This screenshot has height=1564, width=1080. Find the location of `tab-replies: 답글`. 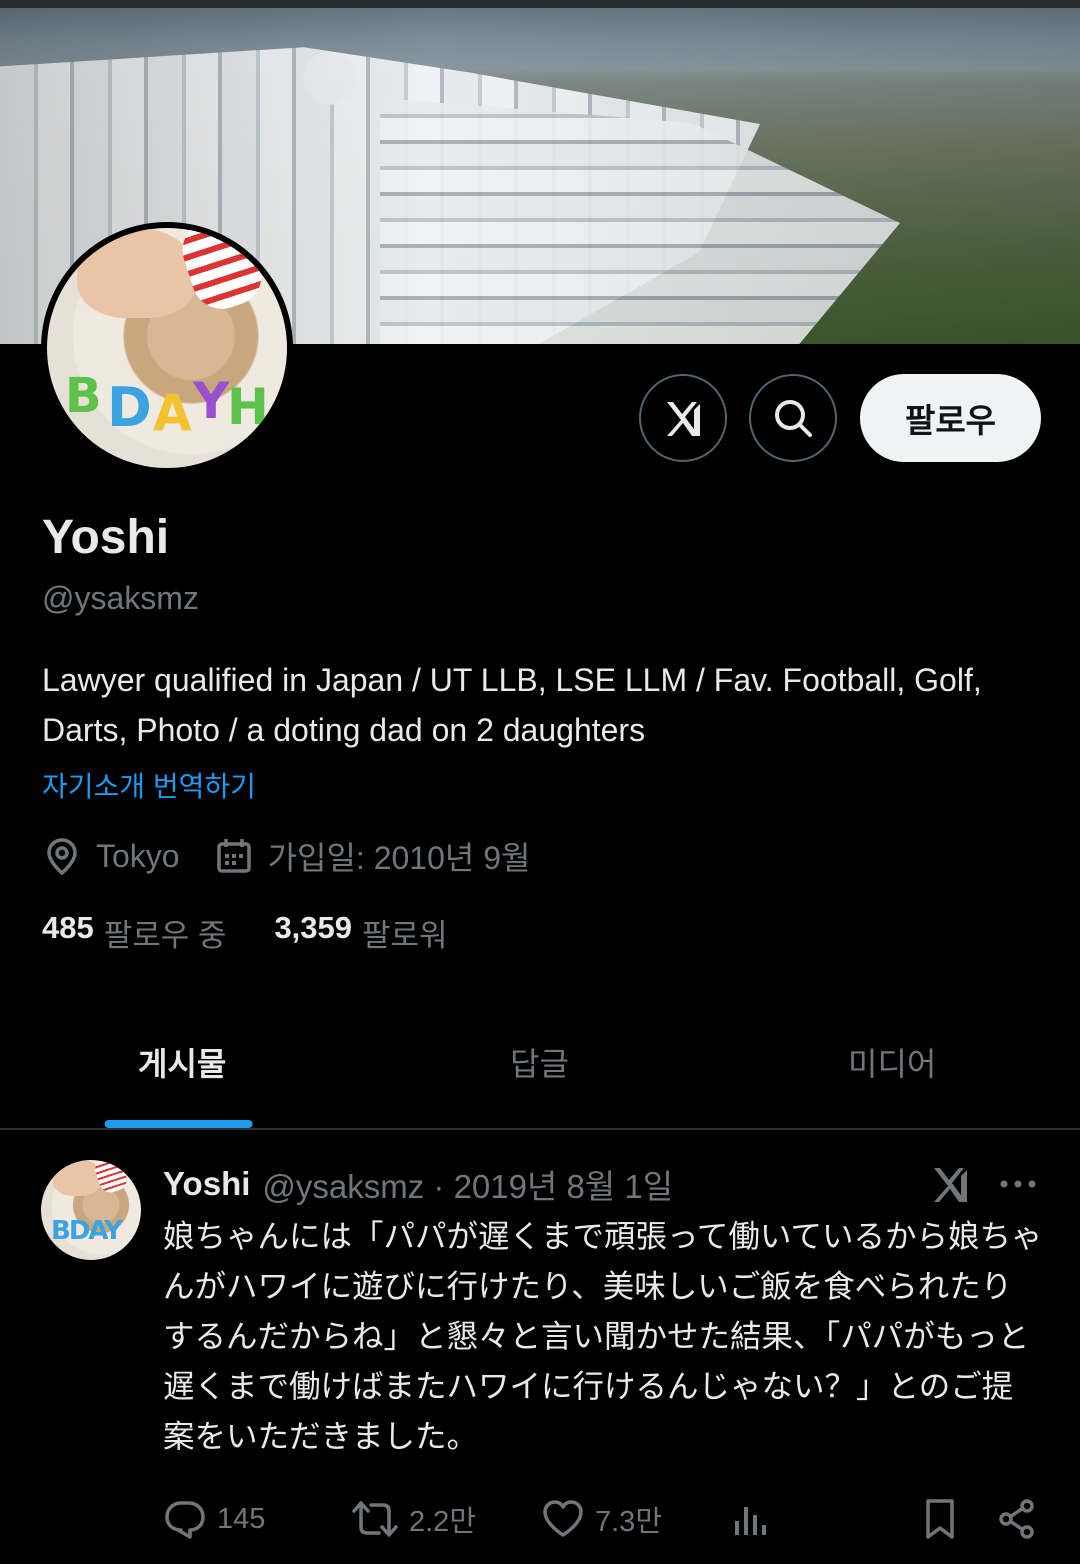

tab-replies: 답글 is located at coordinates (542, 1062).